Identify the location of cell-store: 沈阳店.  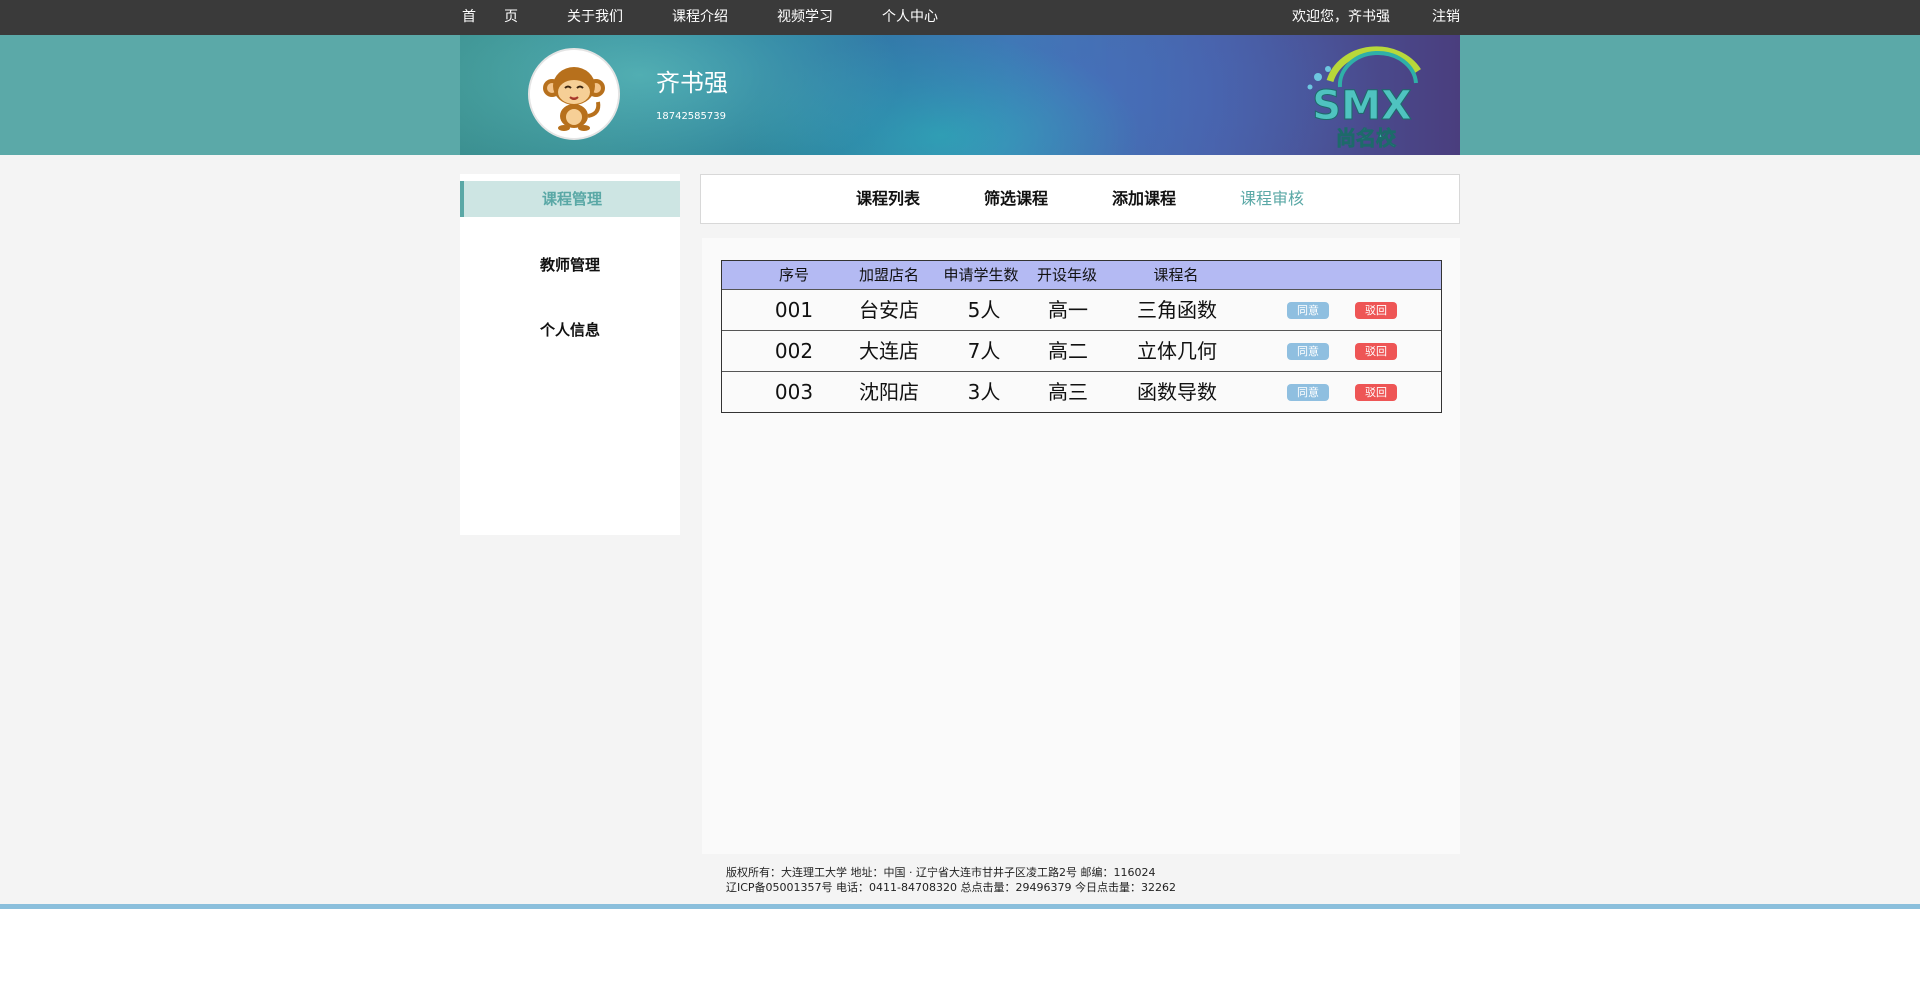
(889, 392).